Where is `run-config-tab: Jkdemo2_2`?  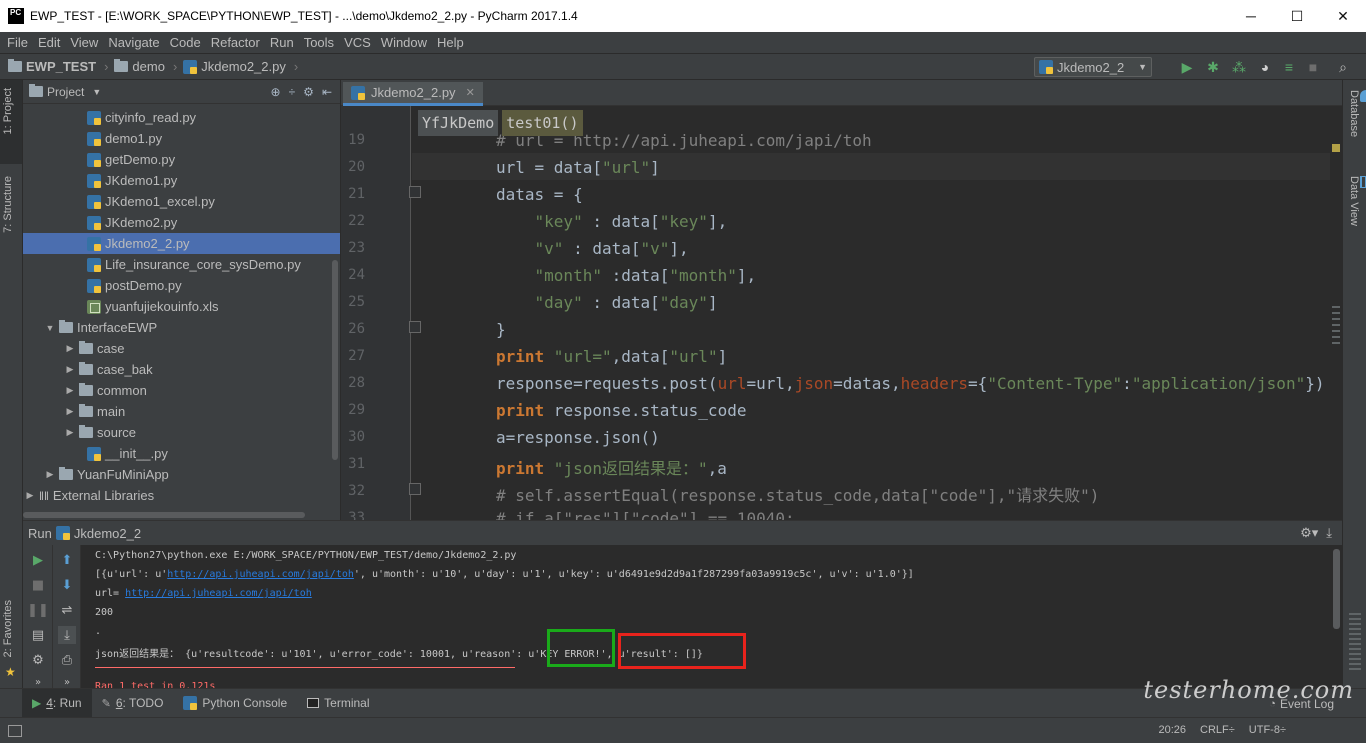
run-config-tab: Jkdemo2_2 is located at coordinates (107, 533).